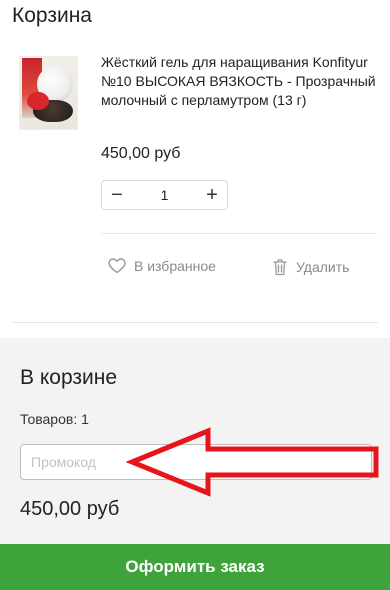 This screenshot has height=590, width=390. What do you see at coordinates (52, 15) in the screenshot?
I see `page-title: Корзина` at bounding box center [52, 15].